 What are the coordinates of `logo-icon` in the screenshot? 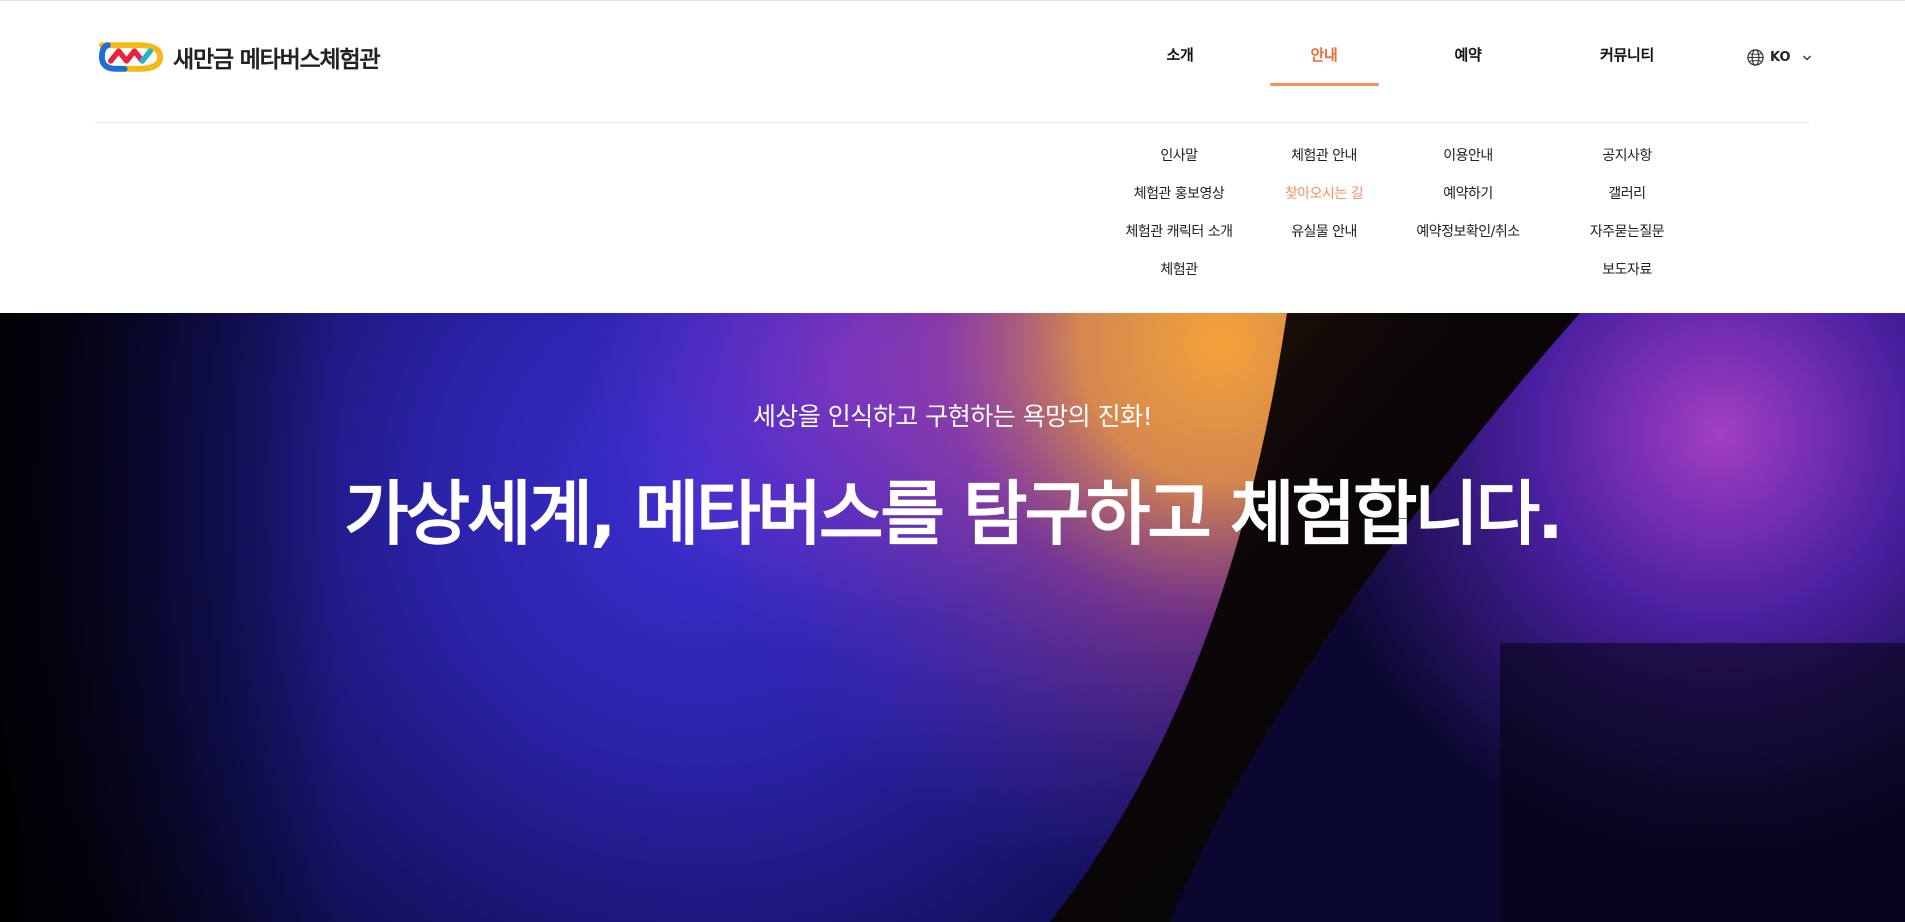 It's located at (131, 57).